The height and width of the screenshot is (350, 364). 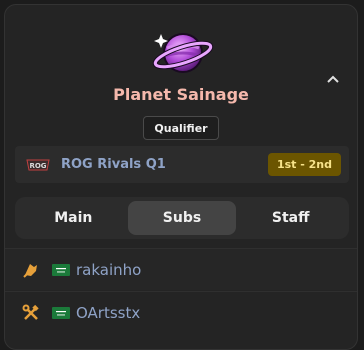 I want to click on tab-subs: Subs, so click(x=182, y=218).